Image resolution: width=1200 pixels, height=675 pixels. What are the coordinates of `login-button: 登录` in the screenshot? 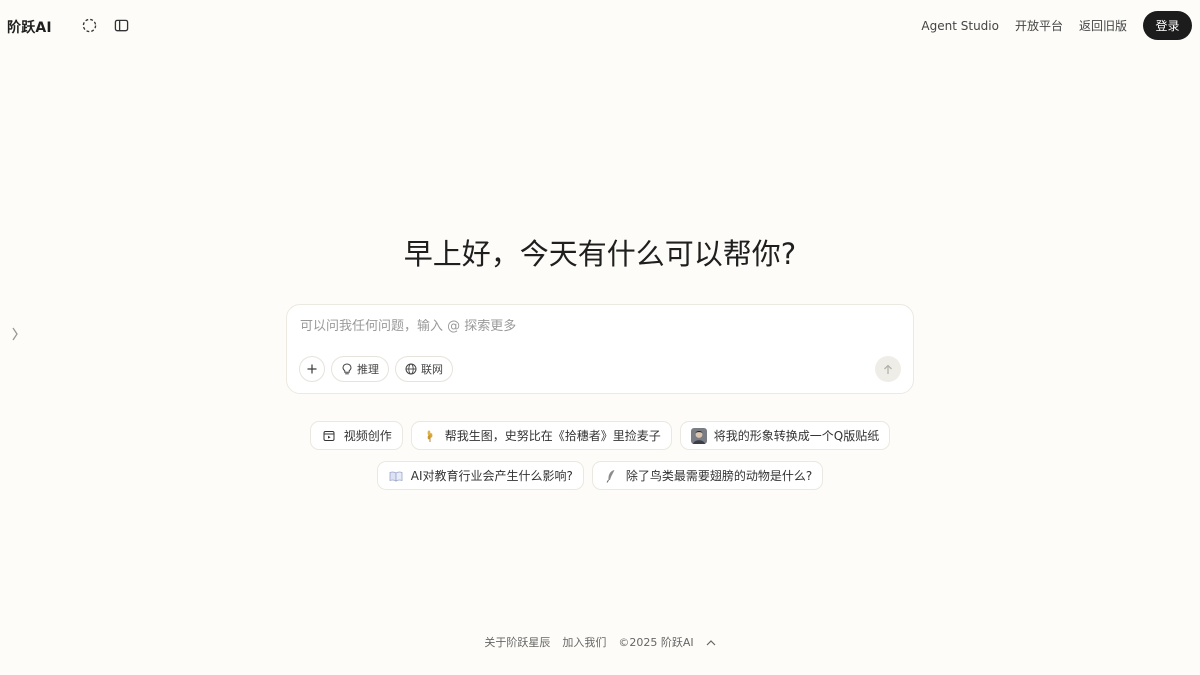 It's located at (1167, 25).